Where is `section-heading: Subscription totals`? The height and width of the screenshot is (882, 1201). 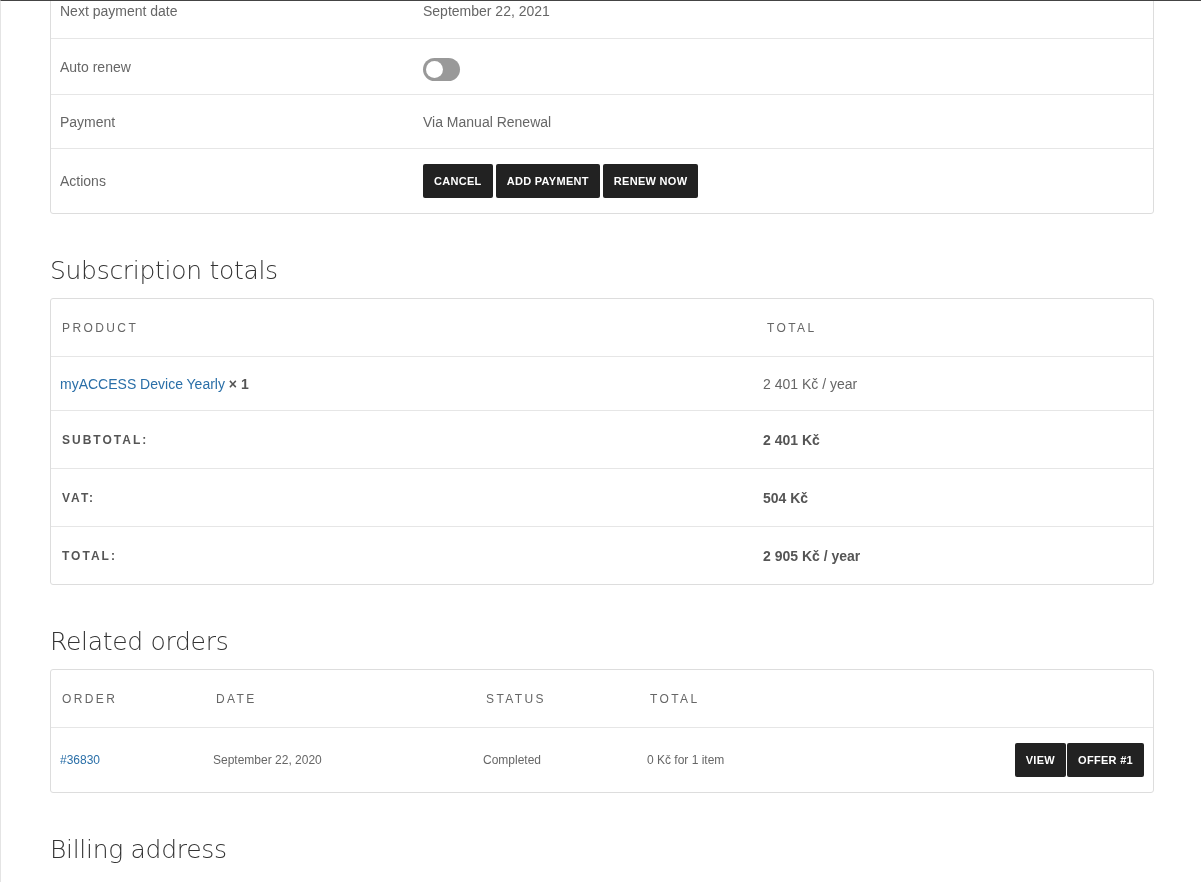
section-heading: Subscription totals is located at coordinates (164, 270).